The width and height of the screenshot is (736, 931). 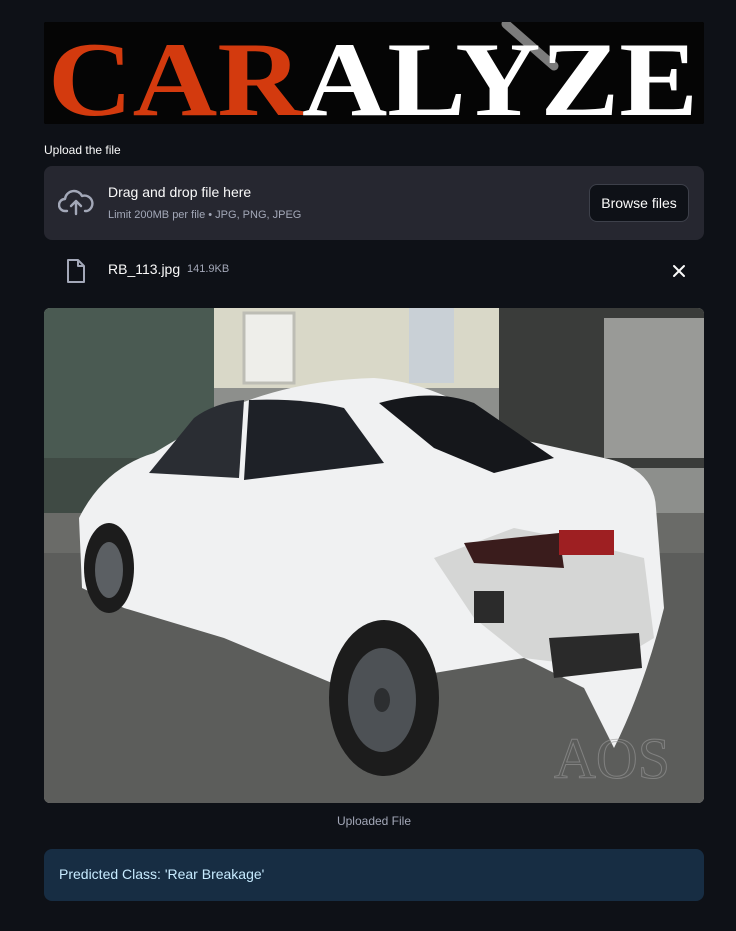 What do you see at coordinates (180, 192) in the screenshot?
I see `dropzone-title: Drag and drop file here` at bounding box center [180, 192].